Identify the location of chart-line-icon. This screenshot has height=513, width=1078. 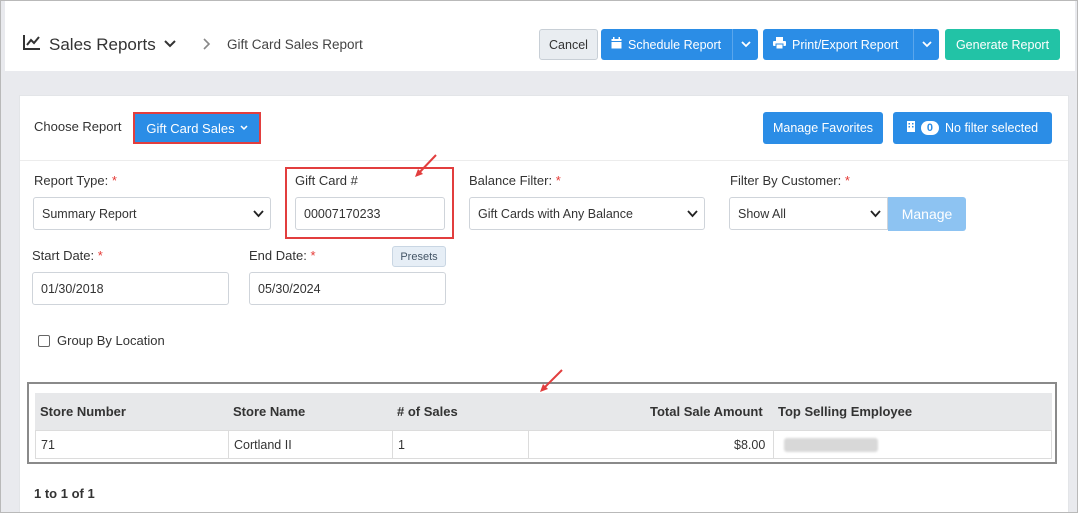
(32, 44).